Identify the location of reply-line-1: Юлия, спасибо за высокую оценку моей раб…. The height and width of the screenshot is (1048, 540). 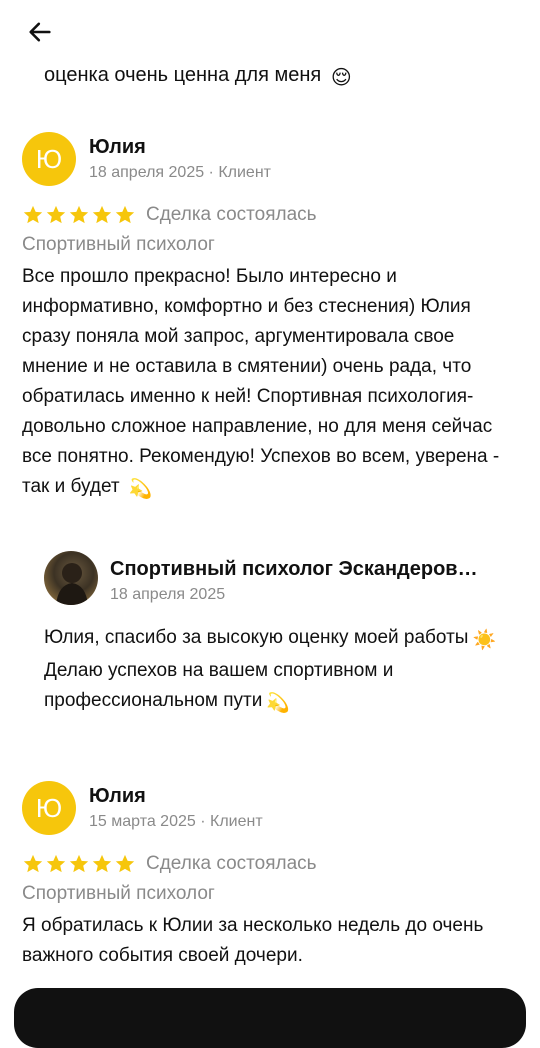
(283, 639).